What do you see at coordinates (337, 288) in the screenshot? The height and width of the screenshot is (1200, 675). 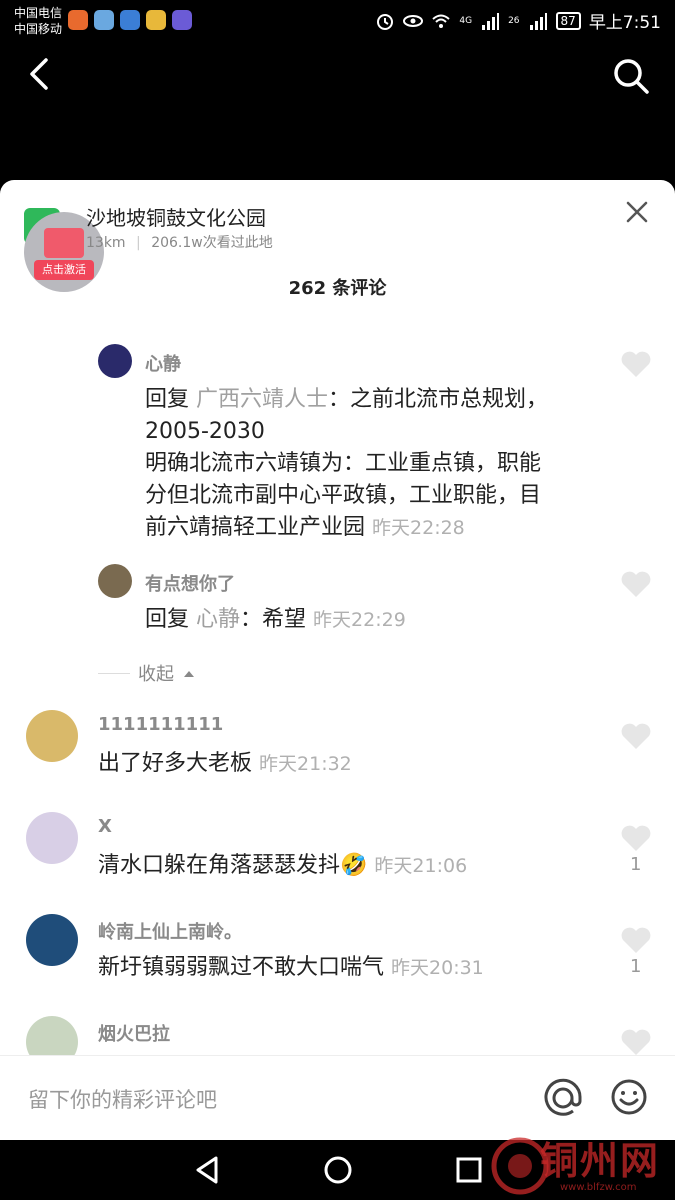 I see `comment-count-title: 262 条评论` at bounding box center [337, 288].